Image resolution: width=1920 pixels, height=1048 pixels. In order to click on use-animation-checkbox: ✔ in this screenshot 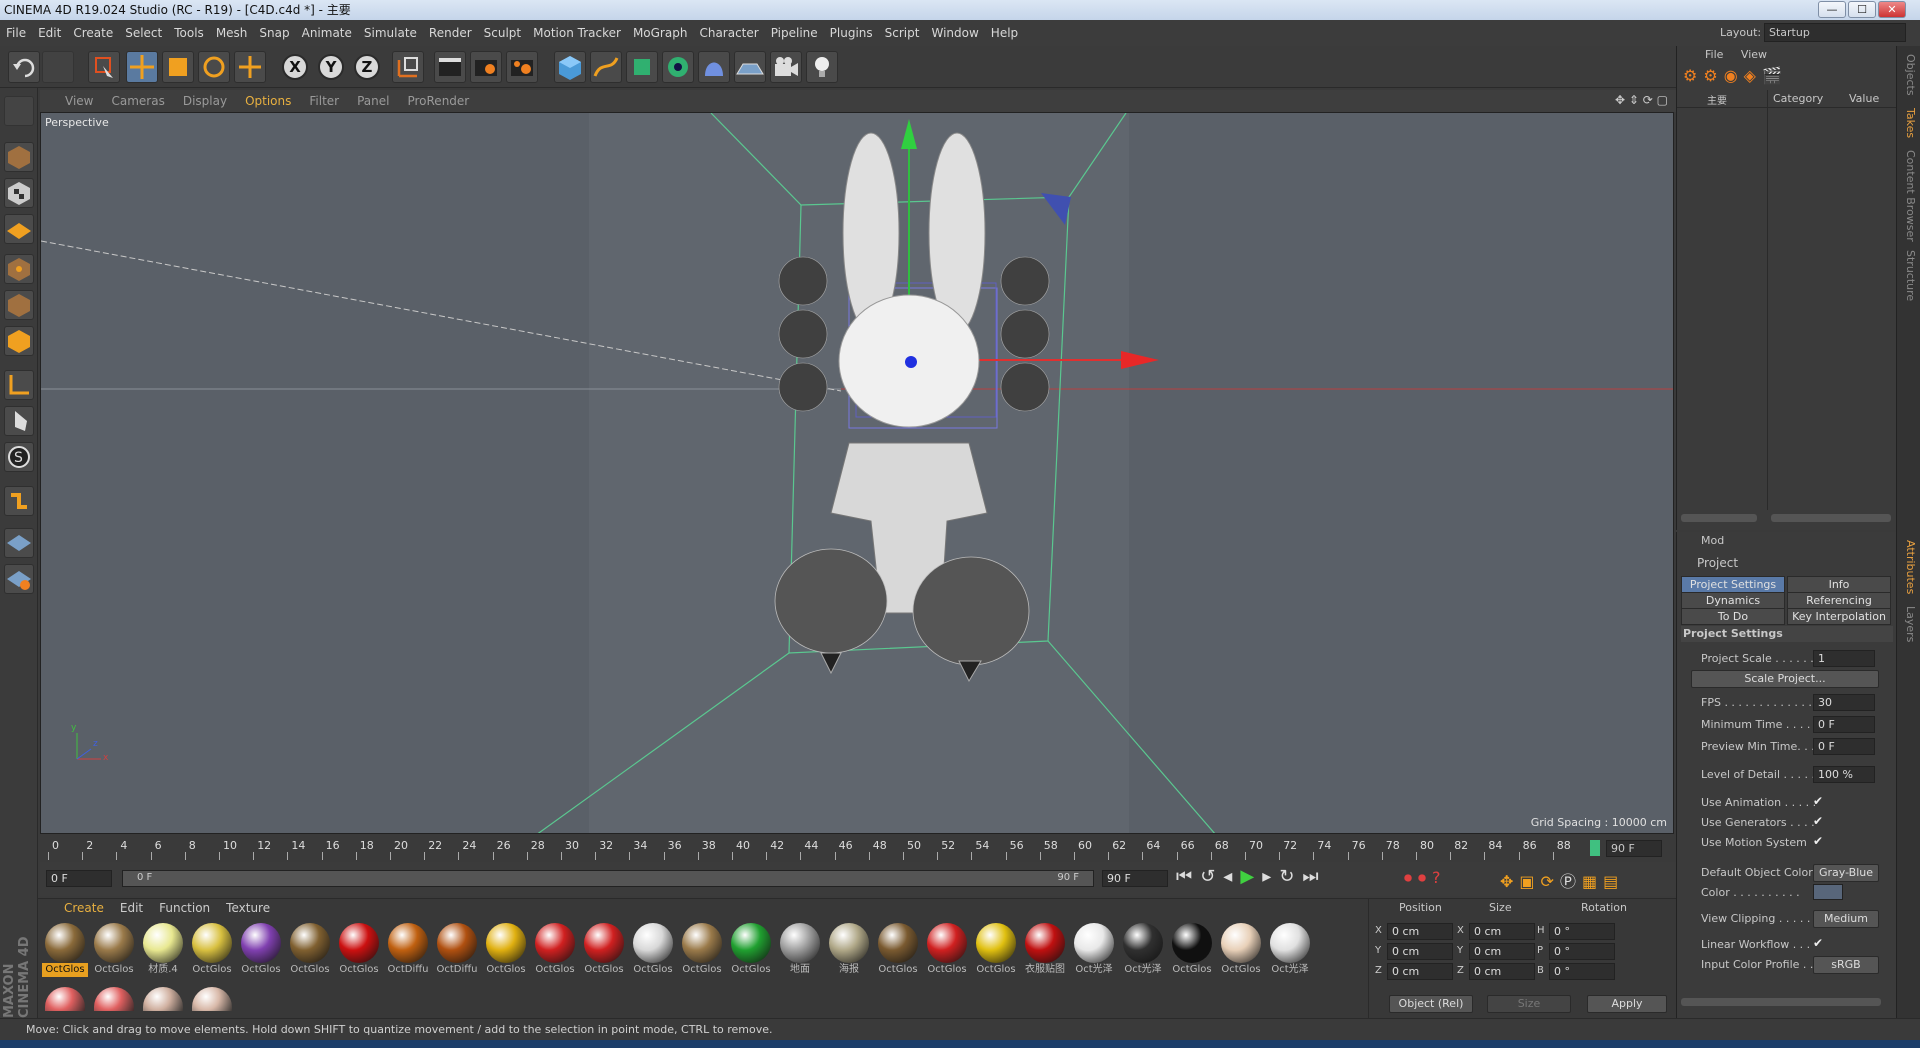, I will do `click(1820, 801)`.